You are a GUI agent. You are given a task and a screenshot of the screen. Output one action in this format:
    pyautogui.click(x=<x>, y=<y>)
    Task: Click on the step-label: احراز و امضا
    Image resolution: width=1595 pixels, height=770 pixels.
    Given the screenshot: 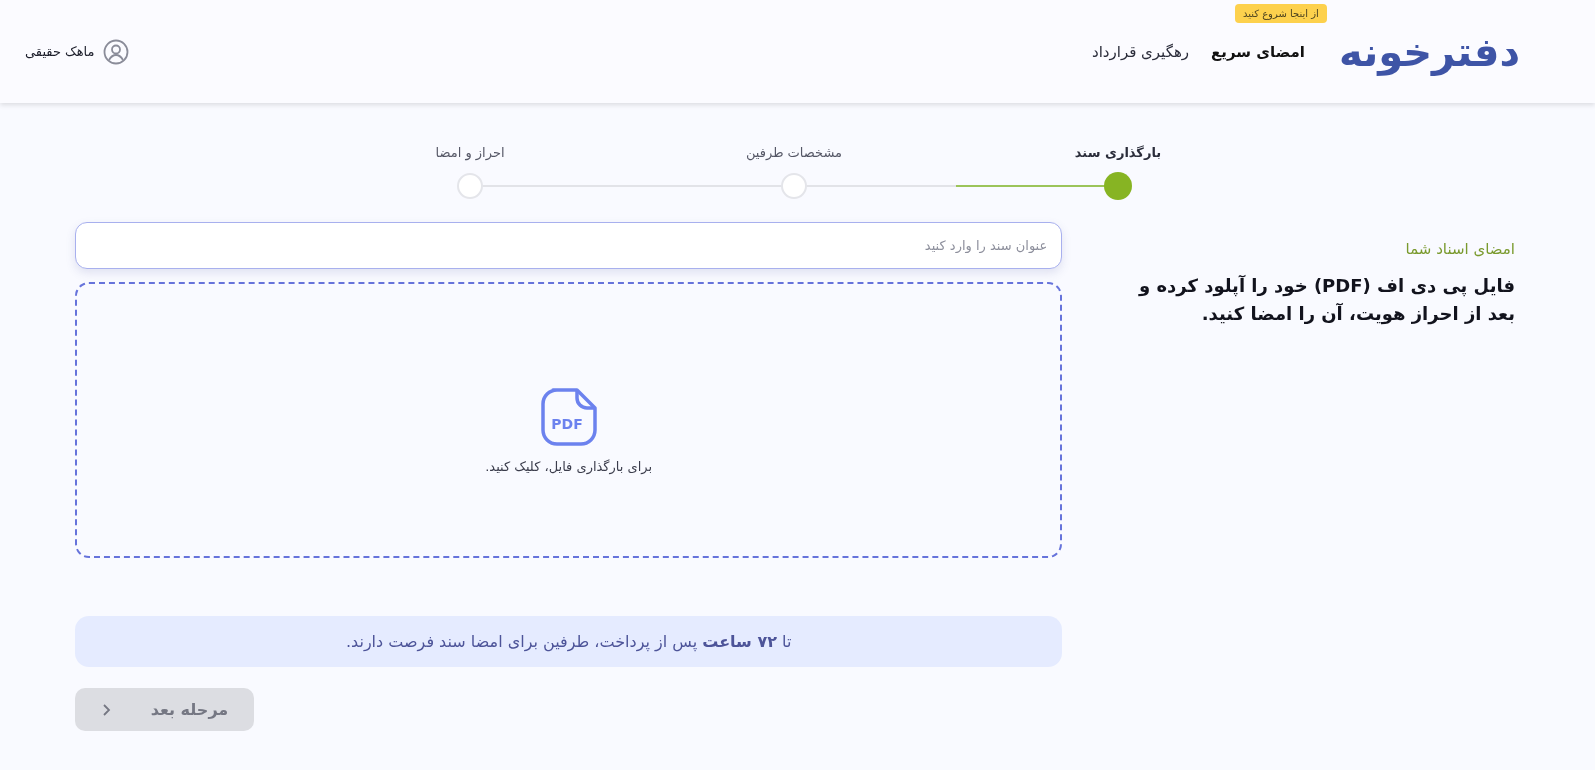 What is the action you would take?
    pyautogui.click(x=470, y=152)
    